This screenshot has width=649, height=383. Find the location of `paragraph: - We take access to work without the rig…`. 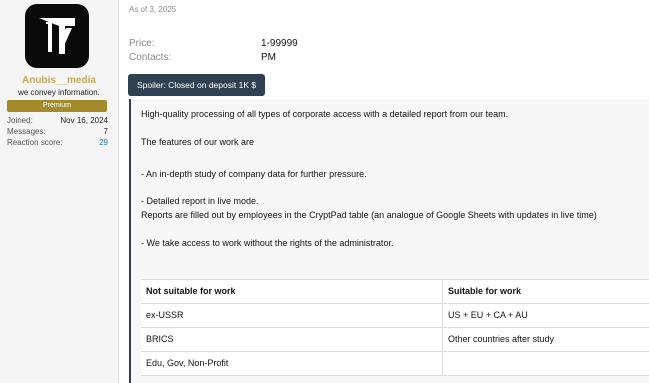

paragraph: - We take access to work without the rig… is located at coordinates (267, 243).